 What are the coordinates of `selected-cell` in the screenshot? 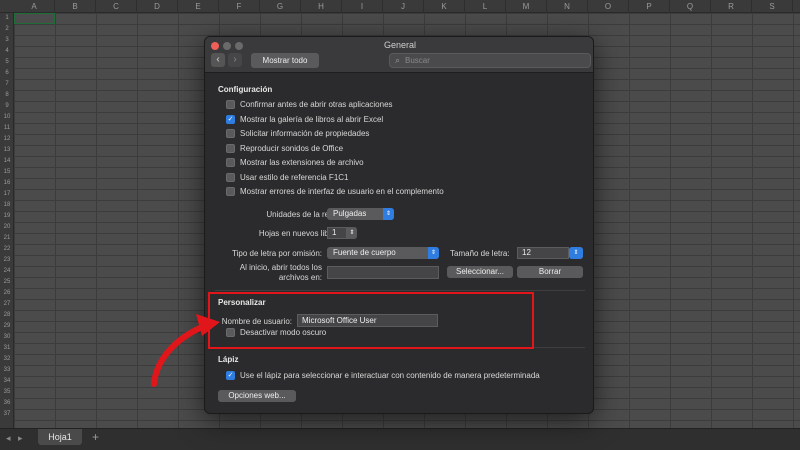 It's located at (34, 18).